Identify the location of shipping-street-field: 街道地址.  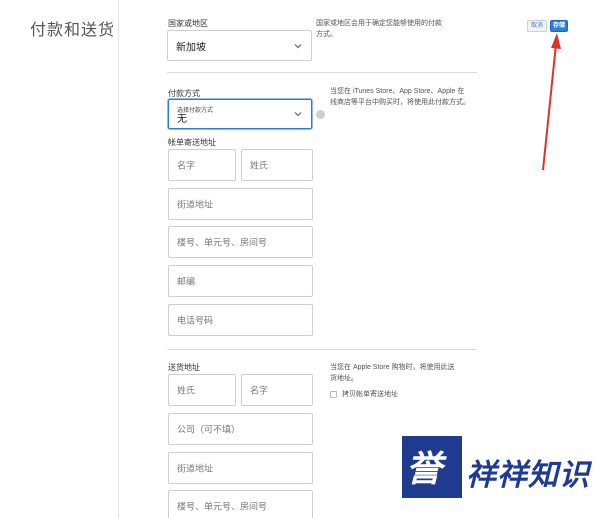
(240, 468).